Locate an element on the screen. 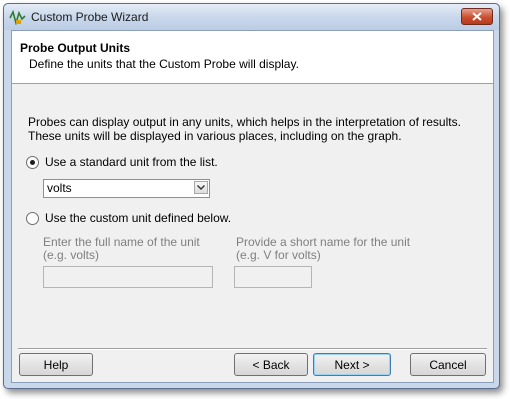 This screenshot has height=399, width=510. radio-selected-dot is located at coordinates (32, 162).